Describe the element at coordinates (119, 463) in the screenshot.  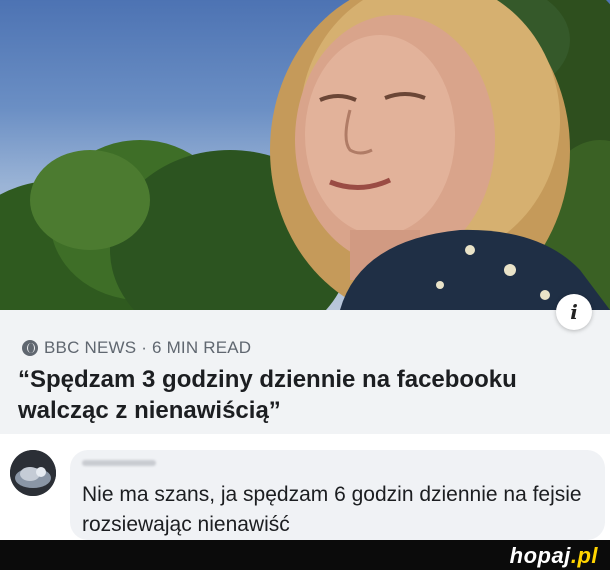
I see `commenter-name-redacted` at that location.